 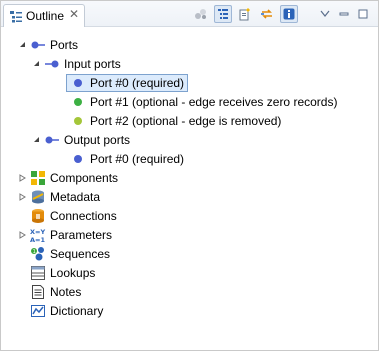 What do you see at coordinates (186, 120) in the screenshot?
I see `tree-label: Port #2 (optional - edge is removed)` at bounding box center [186, 120].